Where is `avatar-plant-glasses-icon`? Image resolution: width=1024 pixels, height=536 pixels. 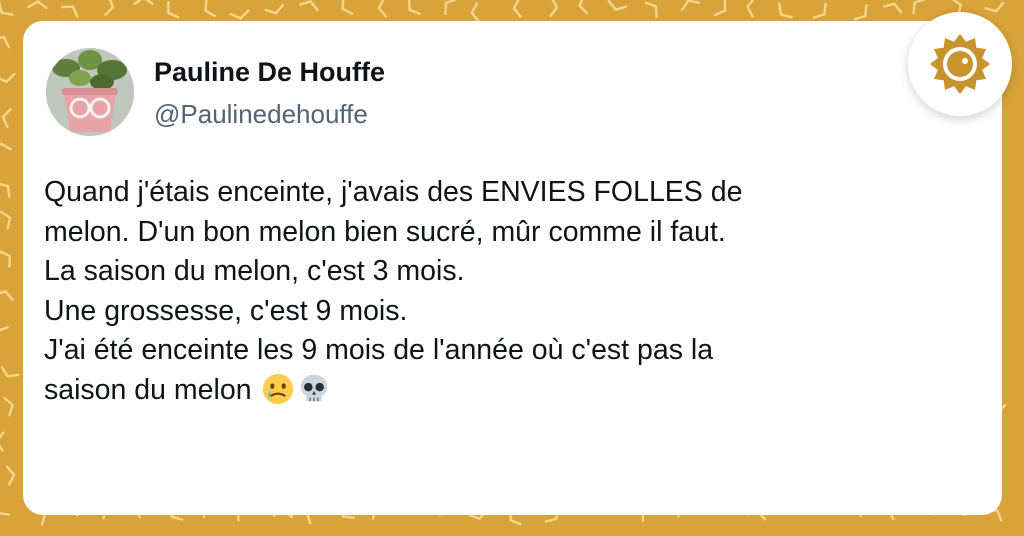 avatar-plant-glasses-icon is located at coordinates (90, 92).